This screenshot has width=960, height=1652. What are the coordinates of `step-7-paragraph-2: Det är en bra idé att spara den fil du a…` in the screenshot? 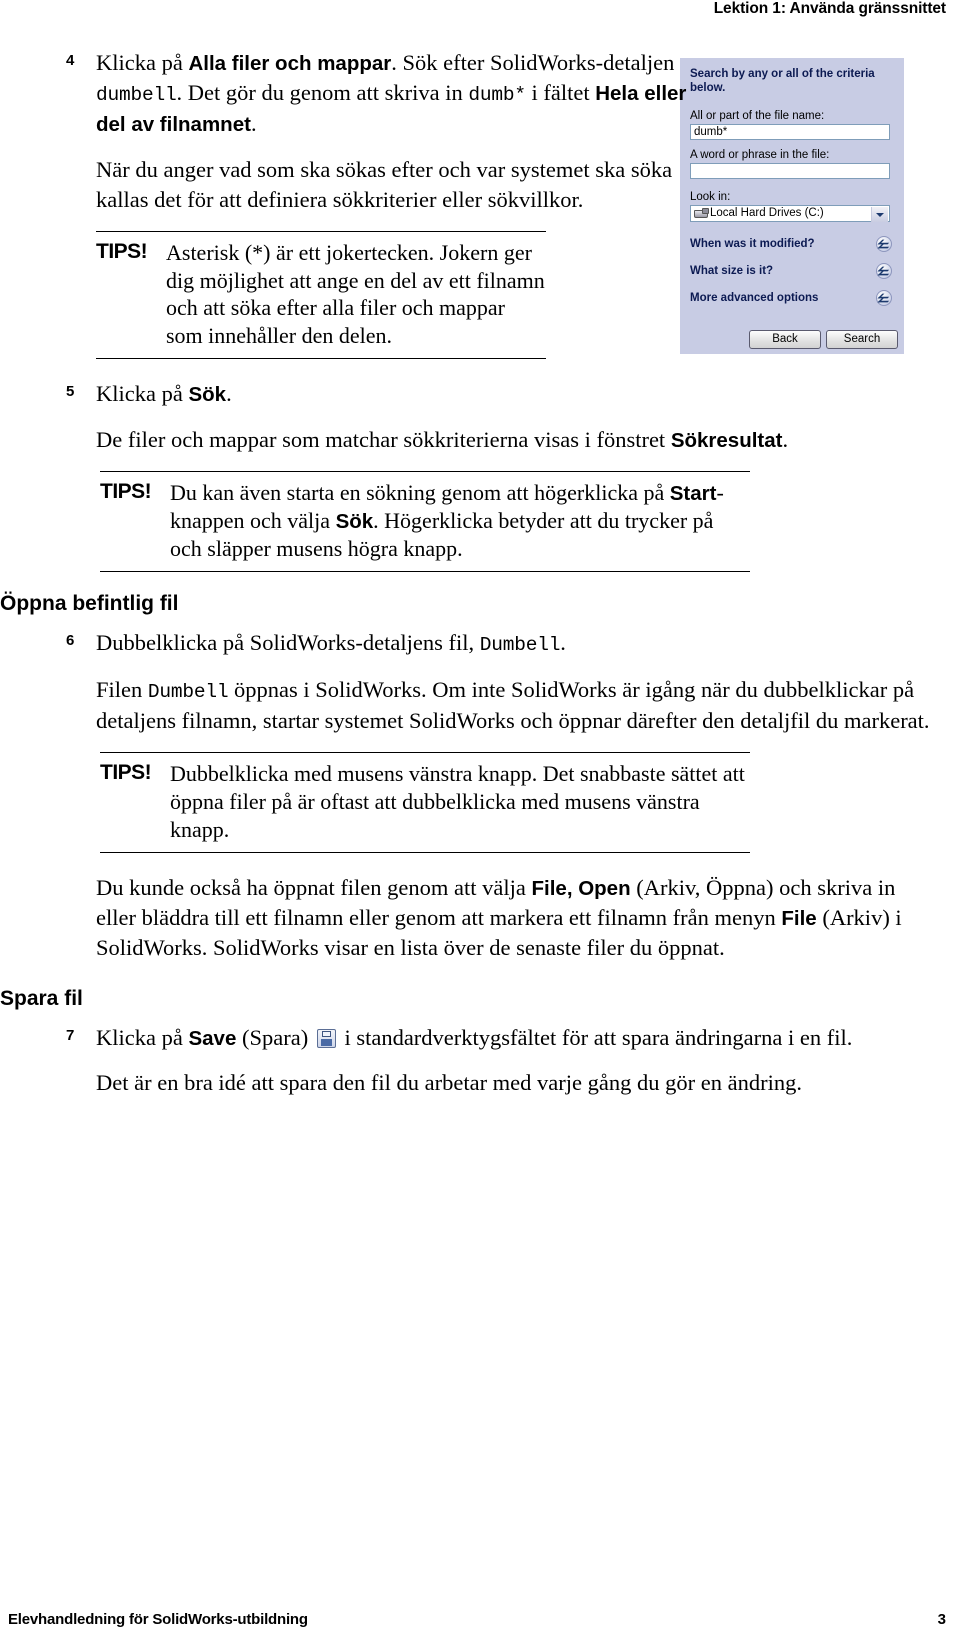 It's located at (449, 1083).